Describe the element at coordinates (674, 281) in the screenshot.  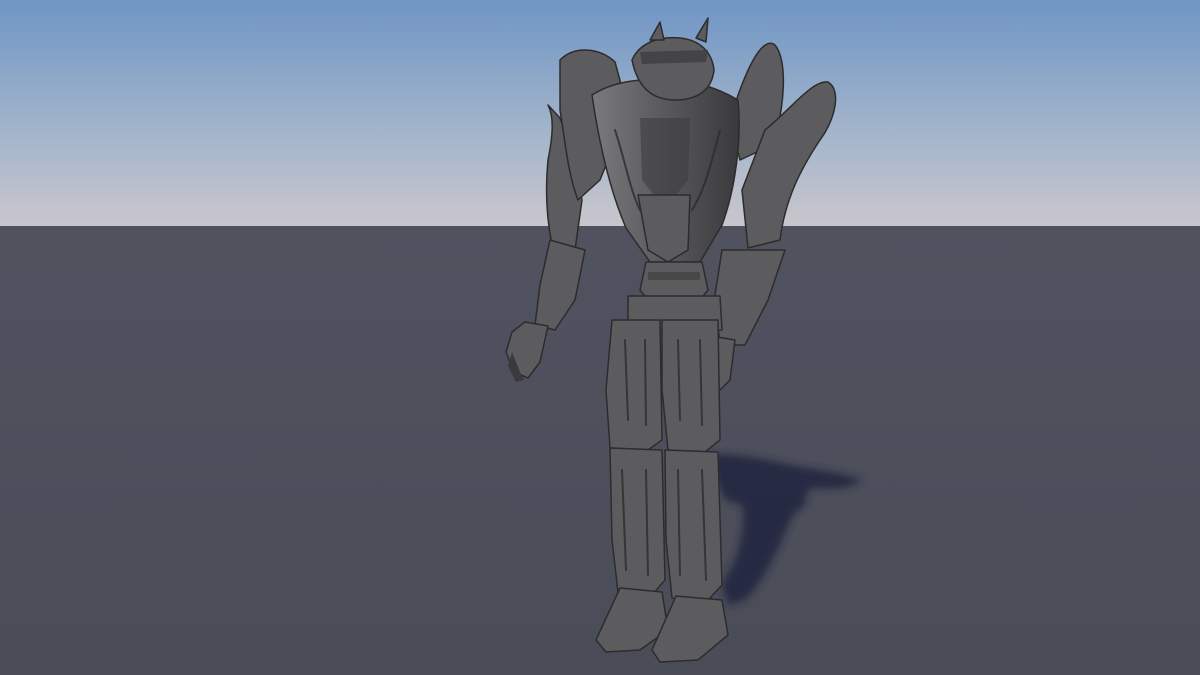
I see `waist` at that location.